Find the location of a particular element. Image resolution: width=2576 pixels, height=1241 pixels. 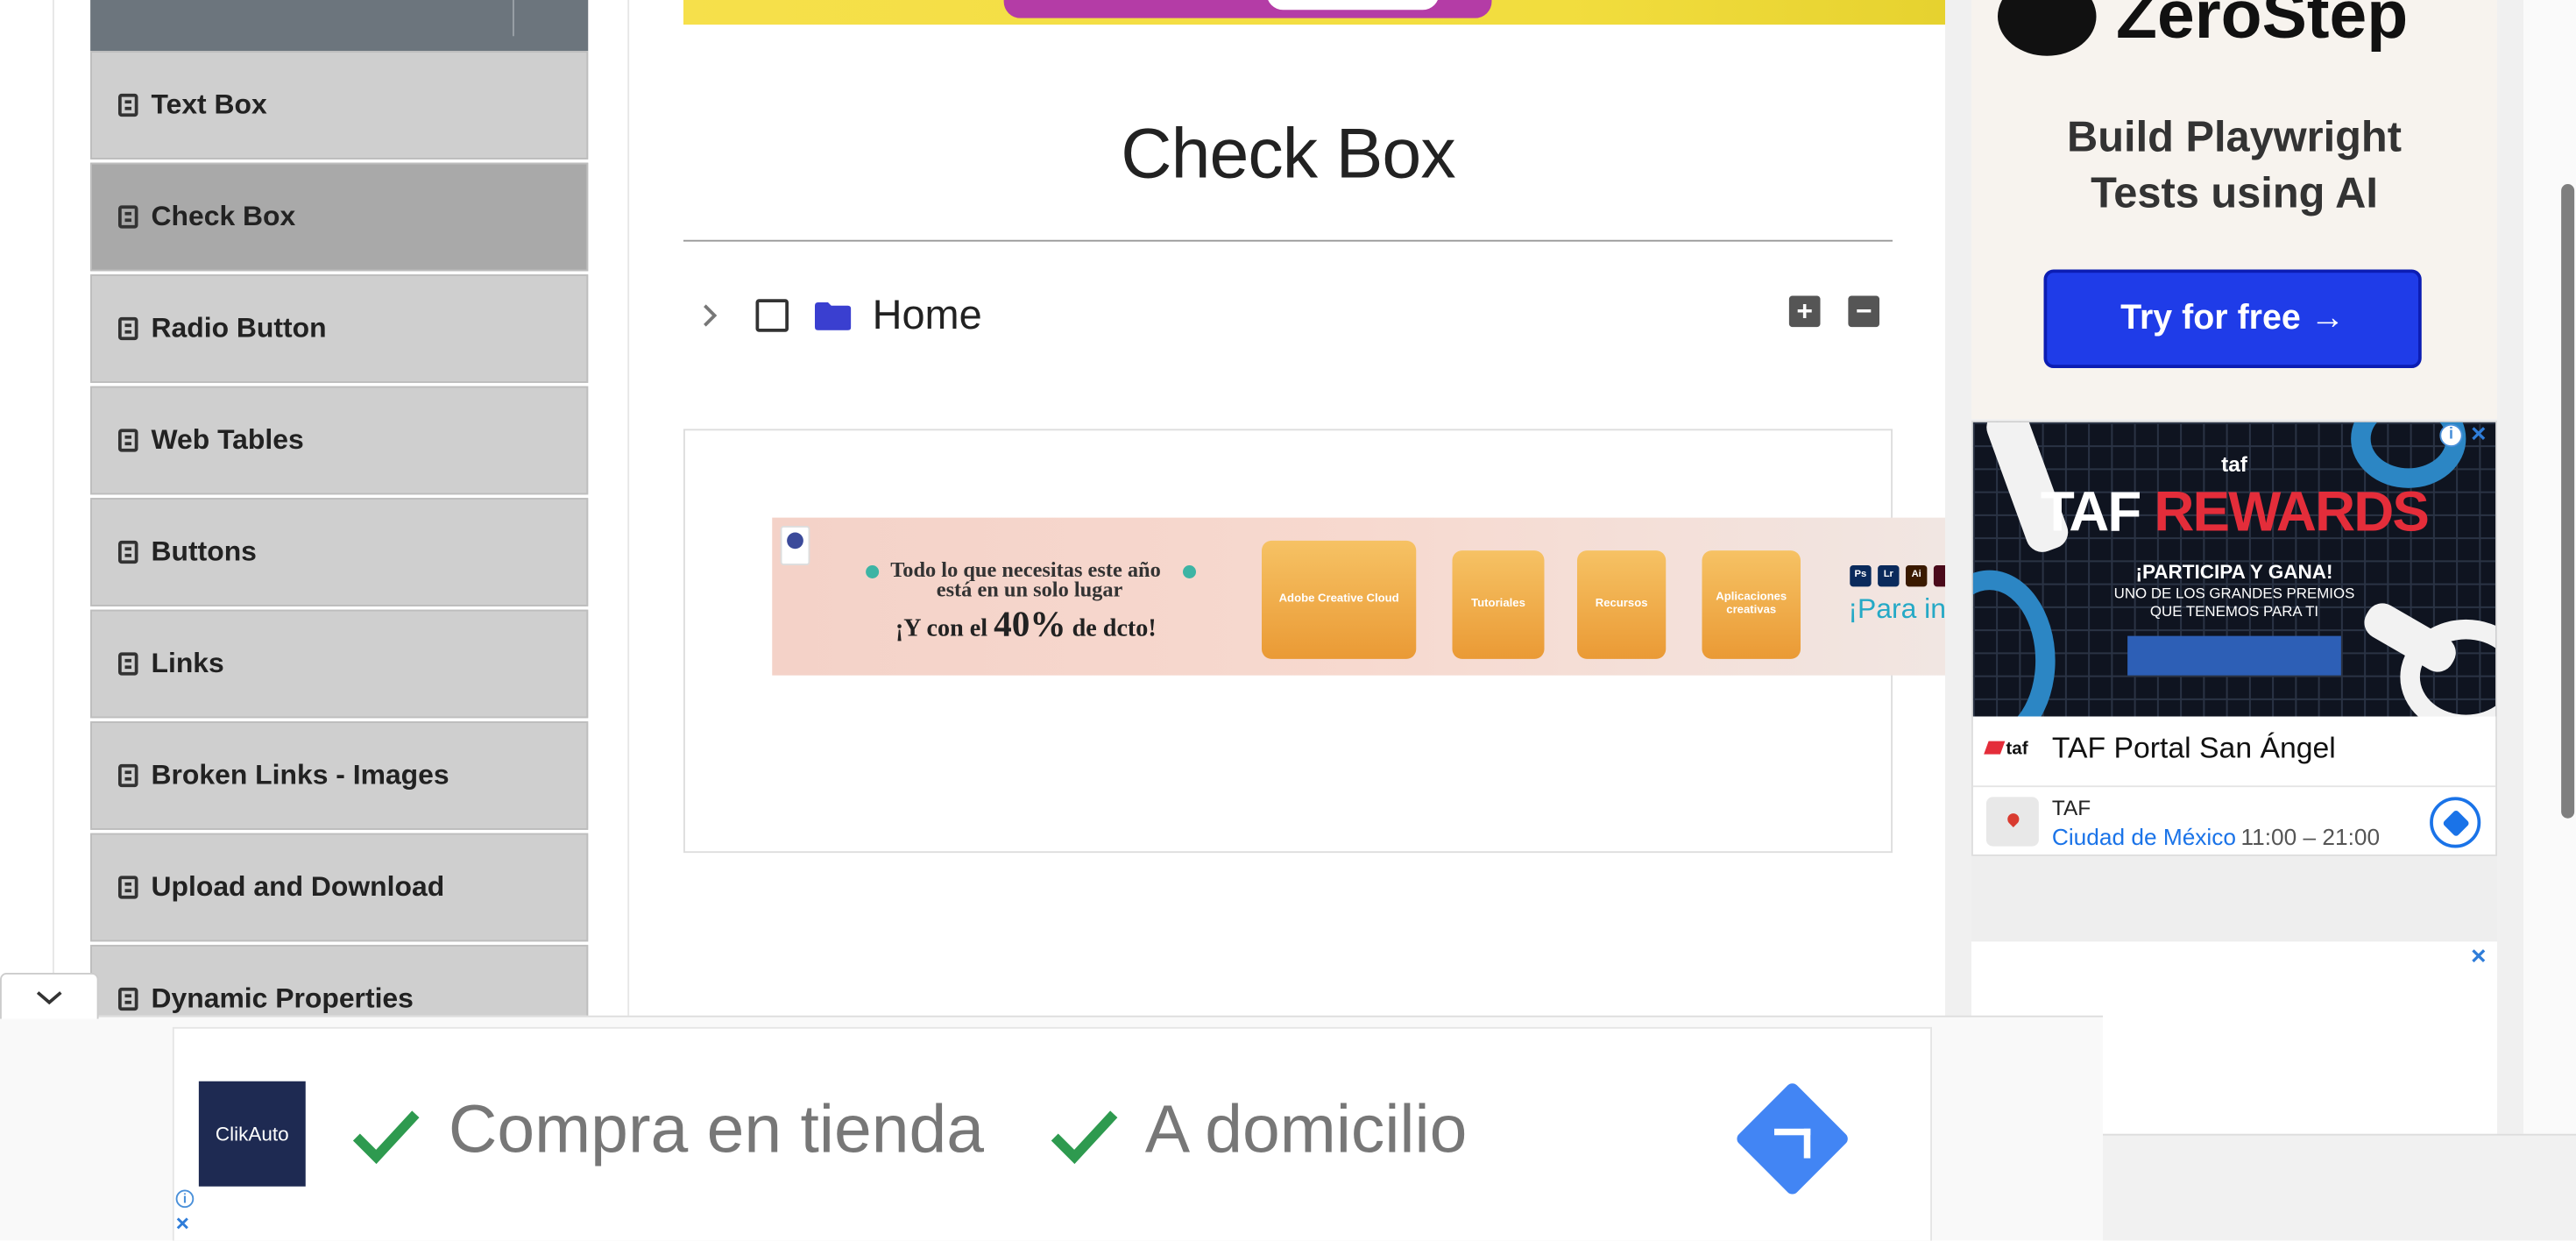

sidebar-group-header is located at coordinates (339, 26).